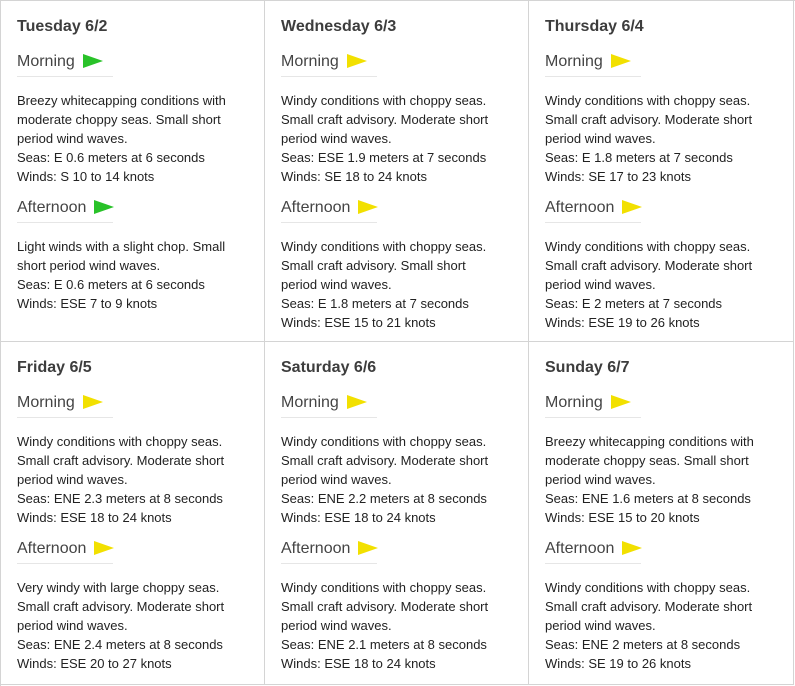 This screenshot has width=795, height=686. I want to click on description-line: Small craft advisory. Small short, so click(373, 265).